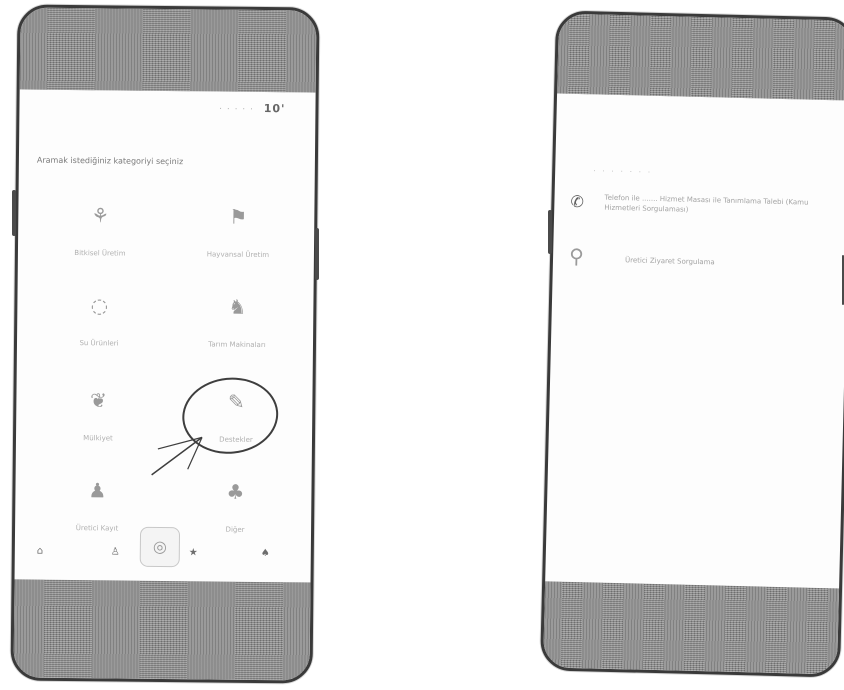 This screenshot has height=690, width=844. What do you see at coordinates (99, 305) in the screenshot?
I see `fish-icon: ◌` at bounding box center [99, 305].